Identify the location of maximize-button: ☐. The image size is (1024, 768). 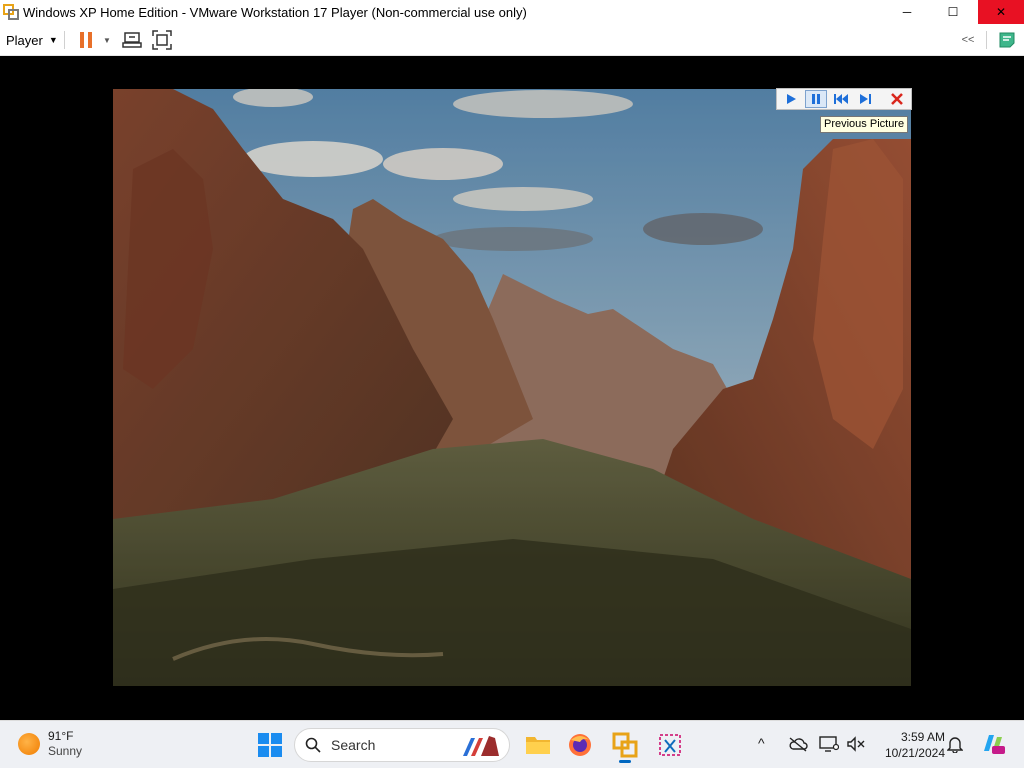
(953, 12).